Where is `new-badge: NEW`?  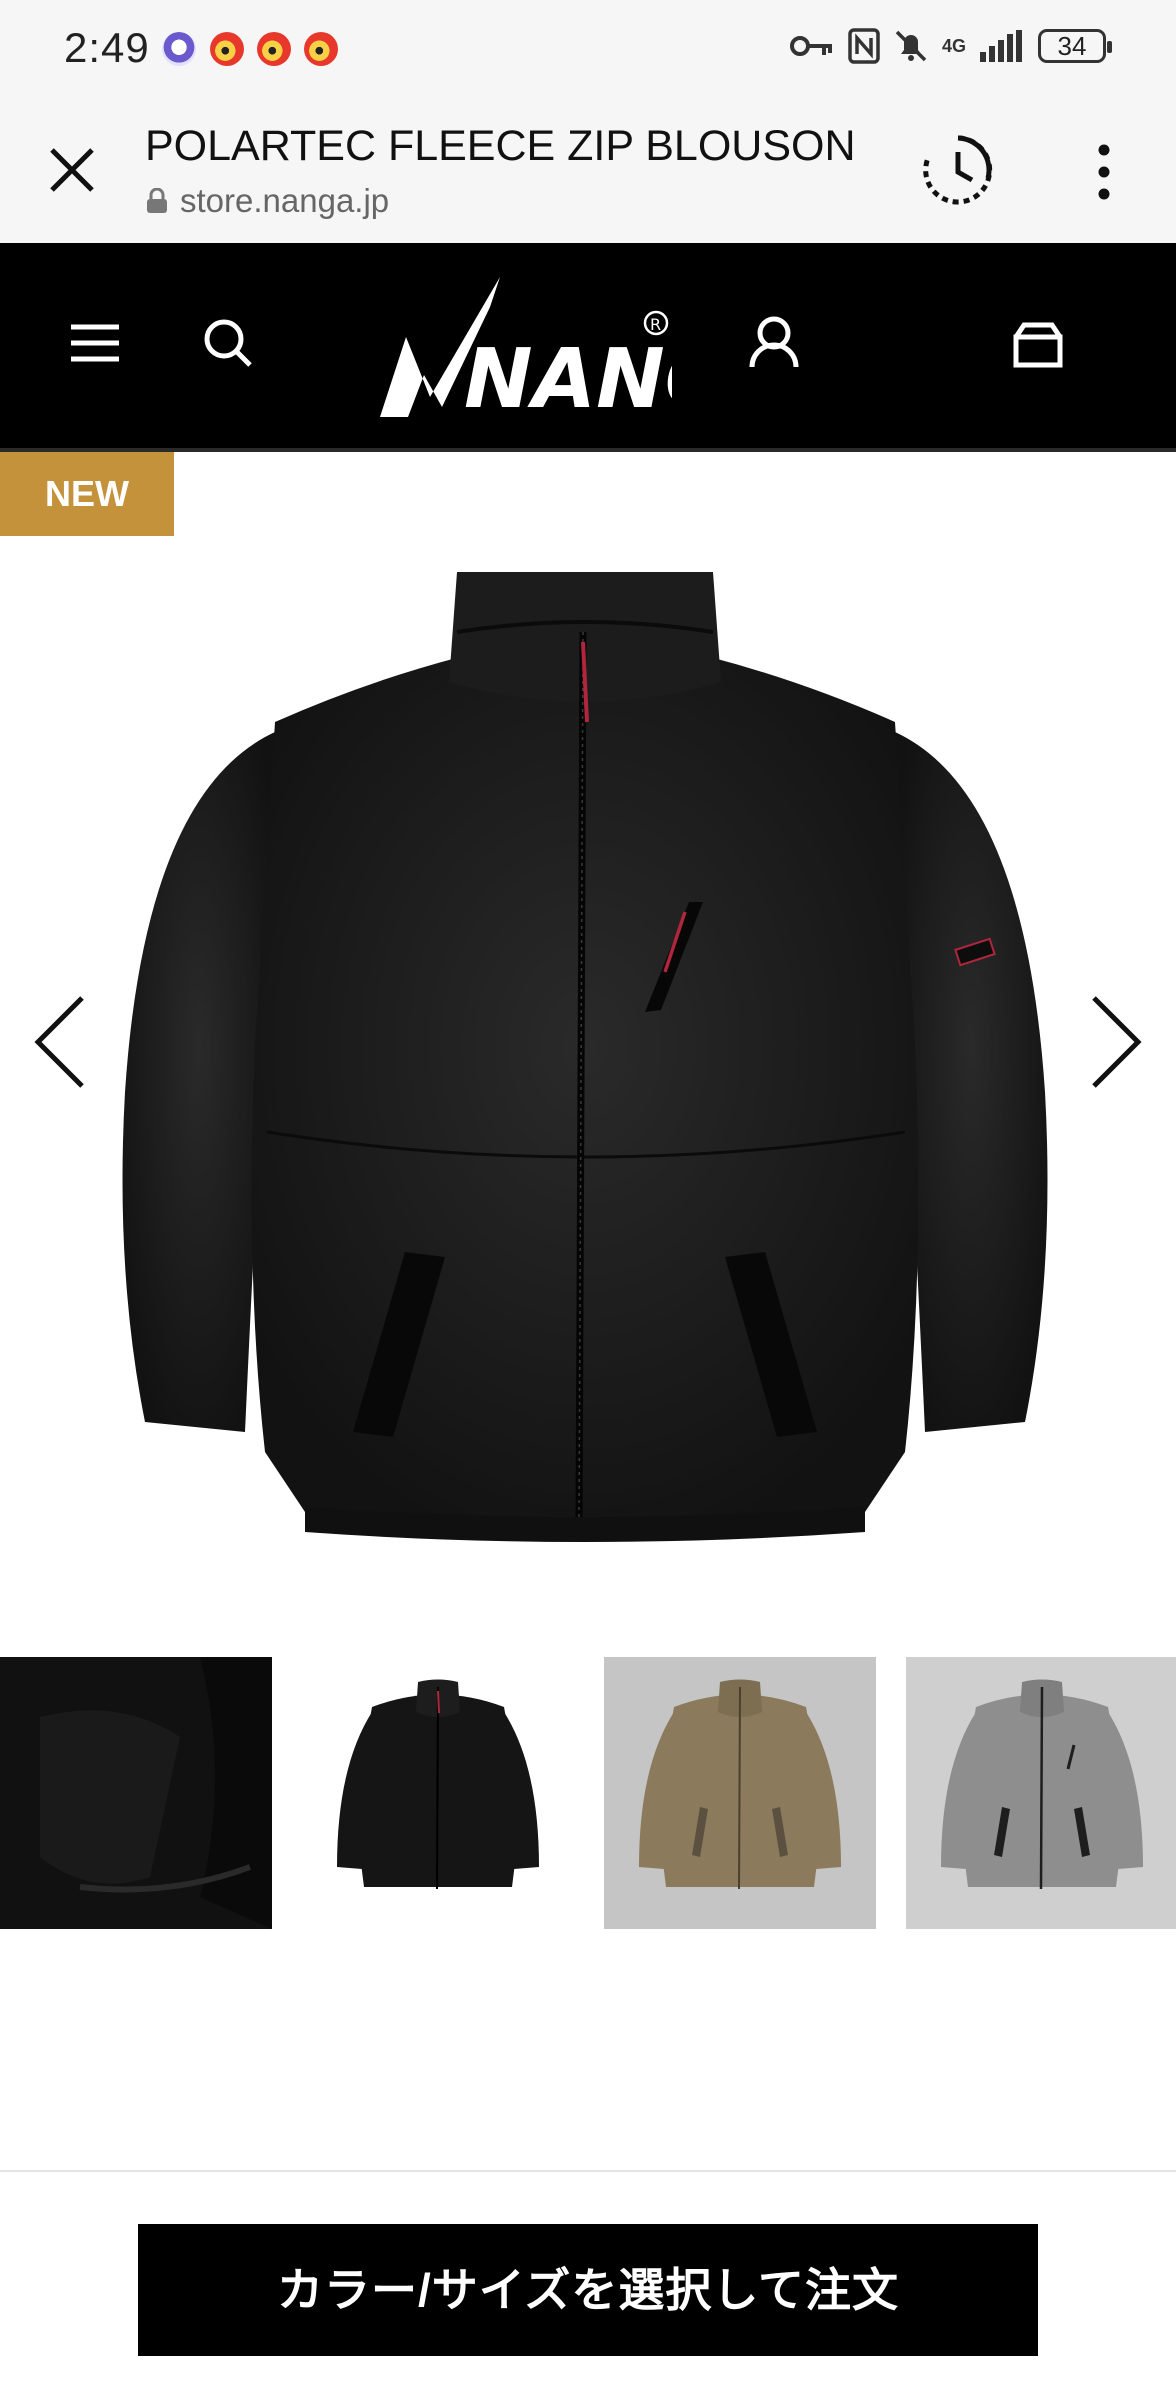 new-badge: NEW is located at coordinates (87, 494).